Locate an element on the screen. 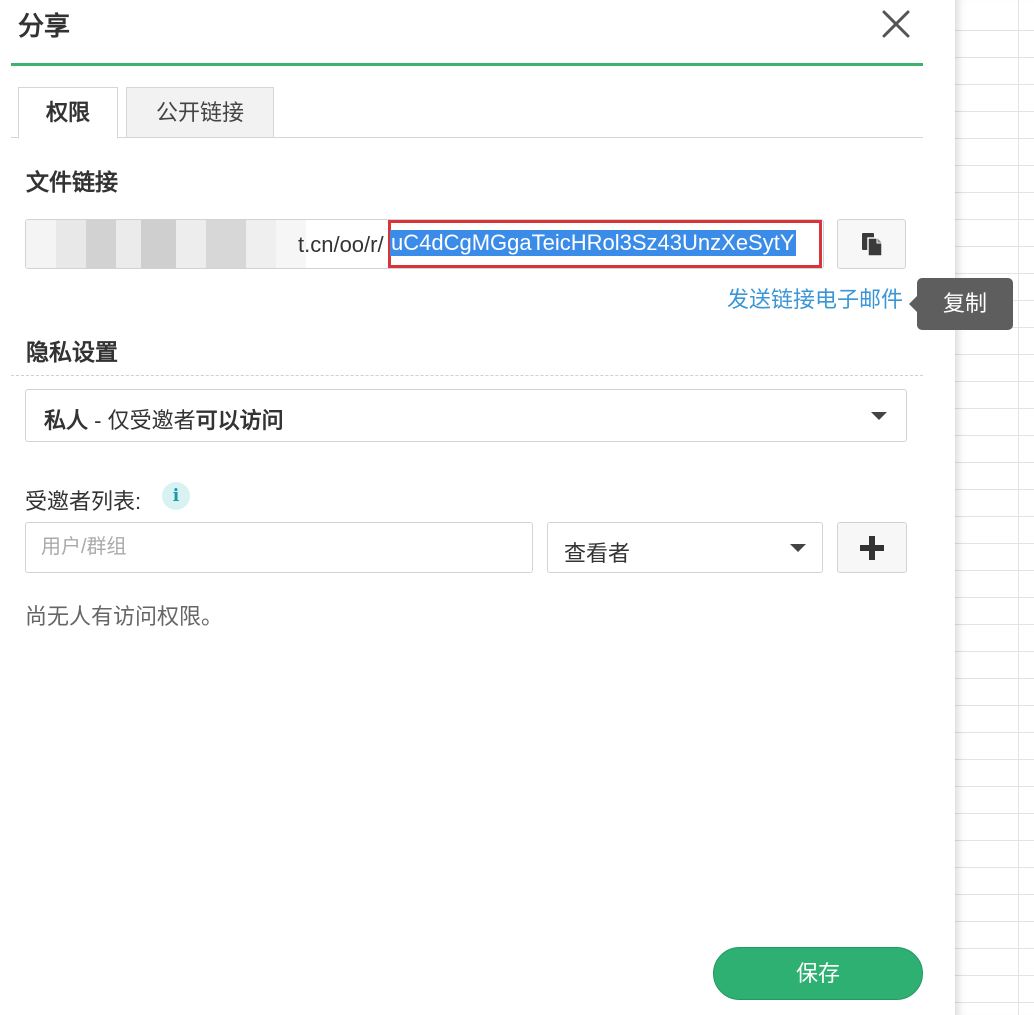  close-icon is located at coordinates (896, 24).